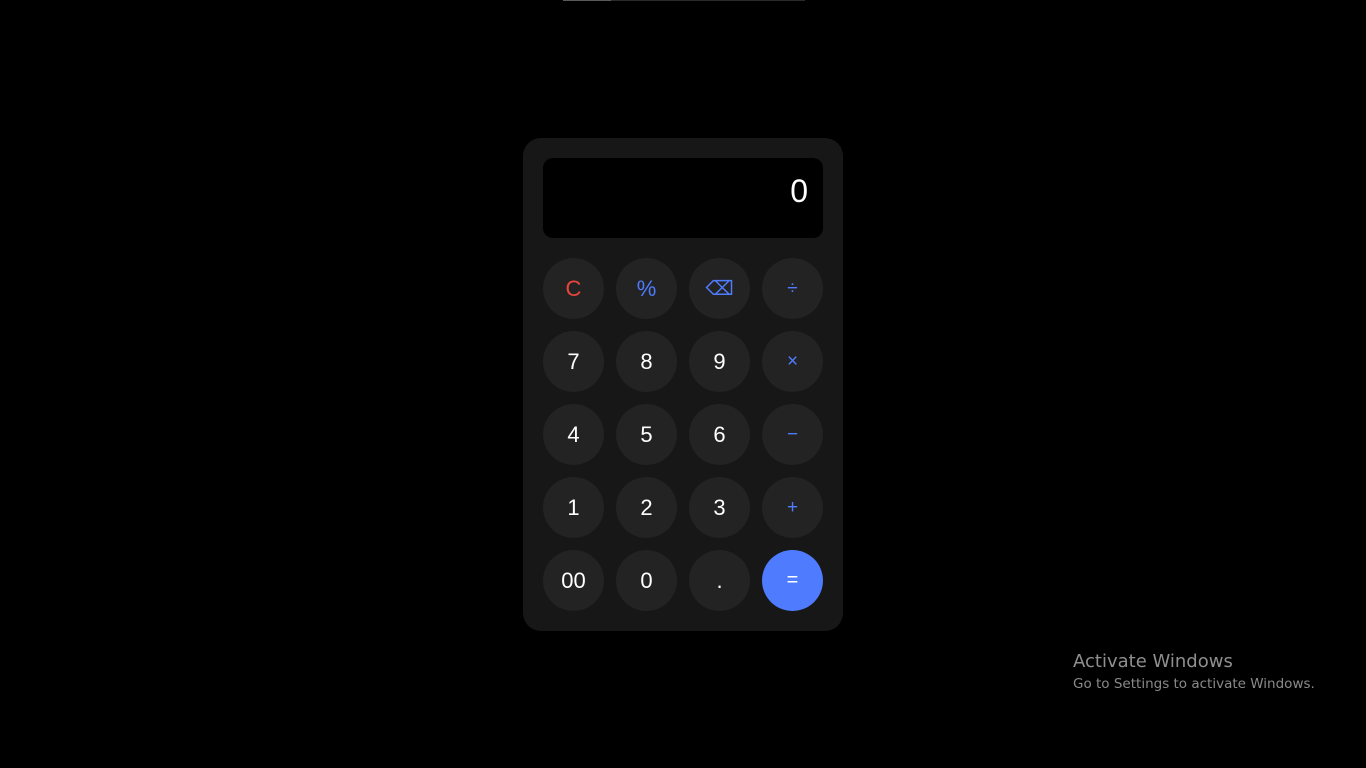  What do you see at coordinates (683, 198) in the screenshot?
I see `calculator-display: 0` at bounding box center [683, 198].